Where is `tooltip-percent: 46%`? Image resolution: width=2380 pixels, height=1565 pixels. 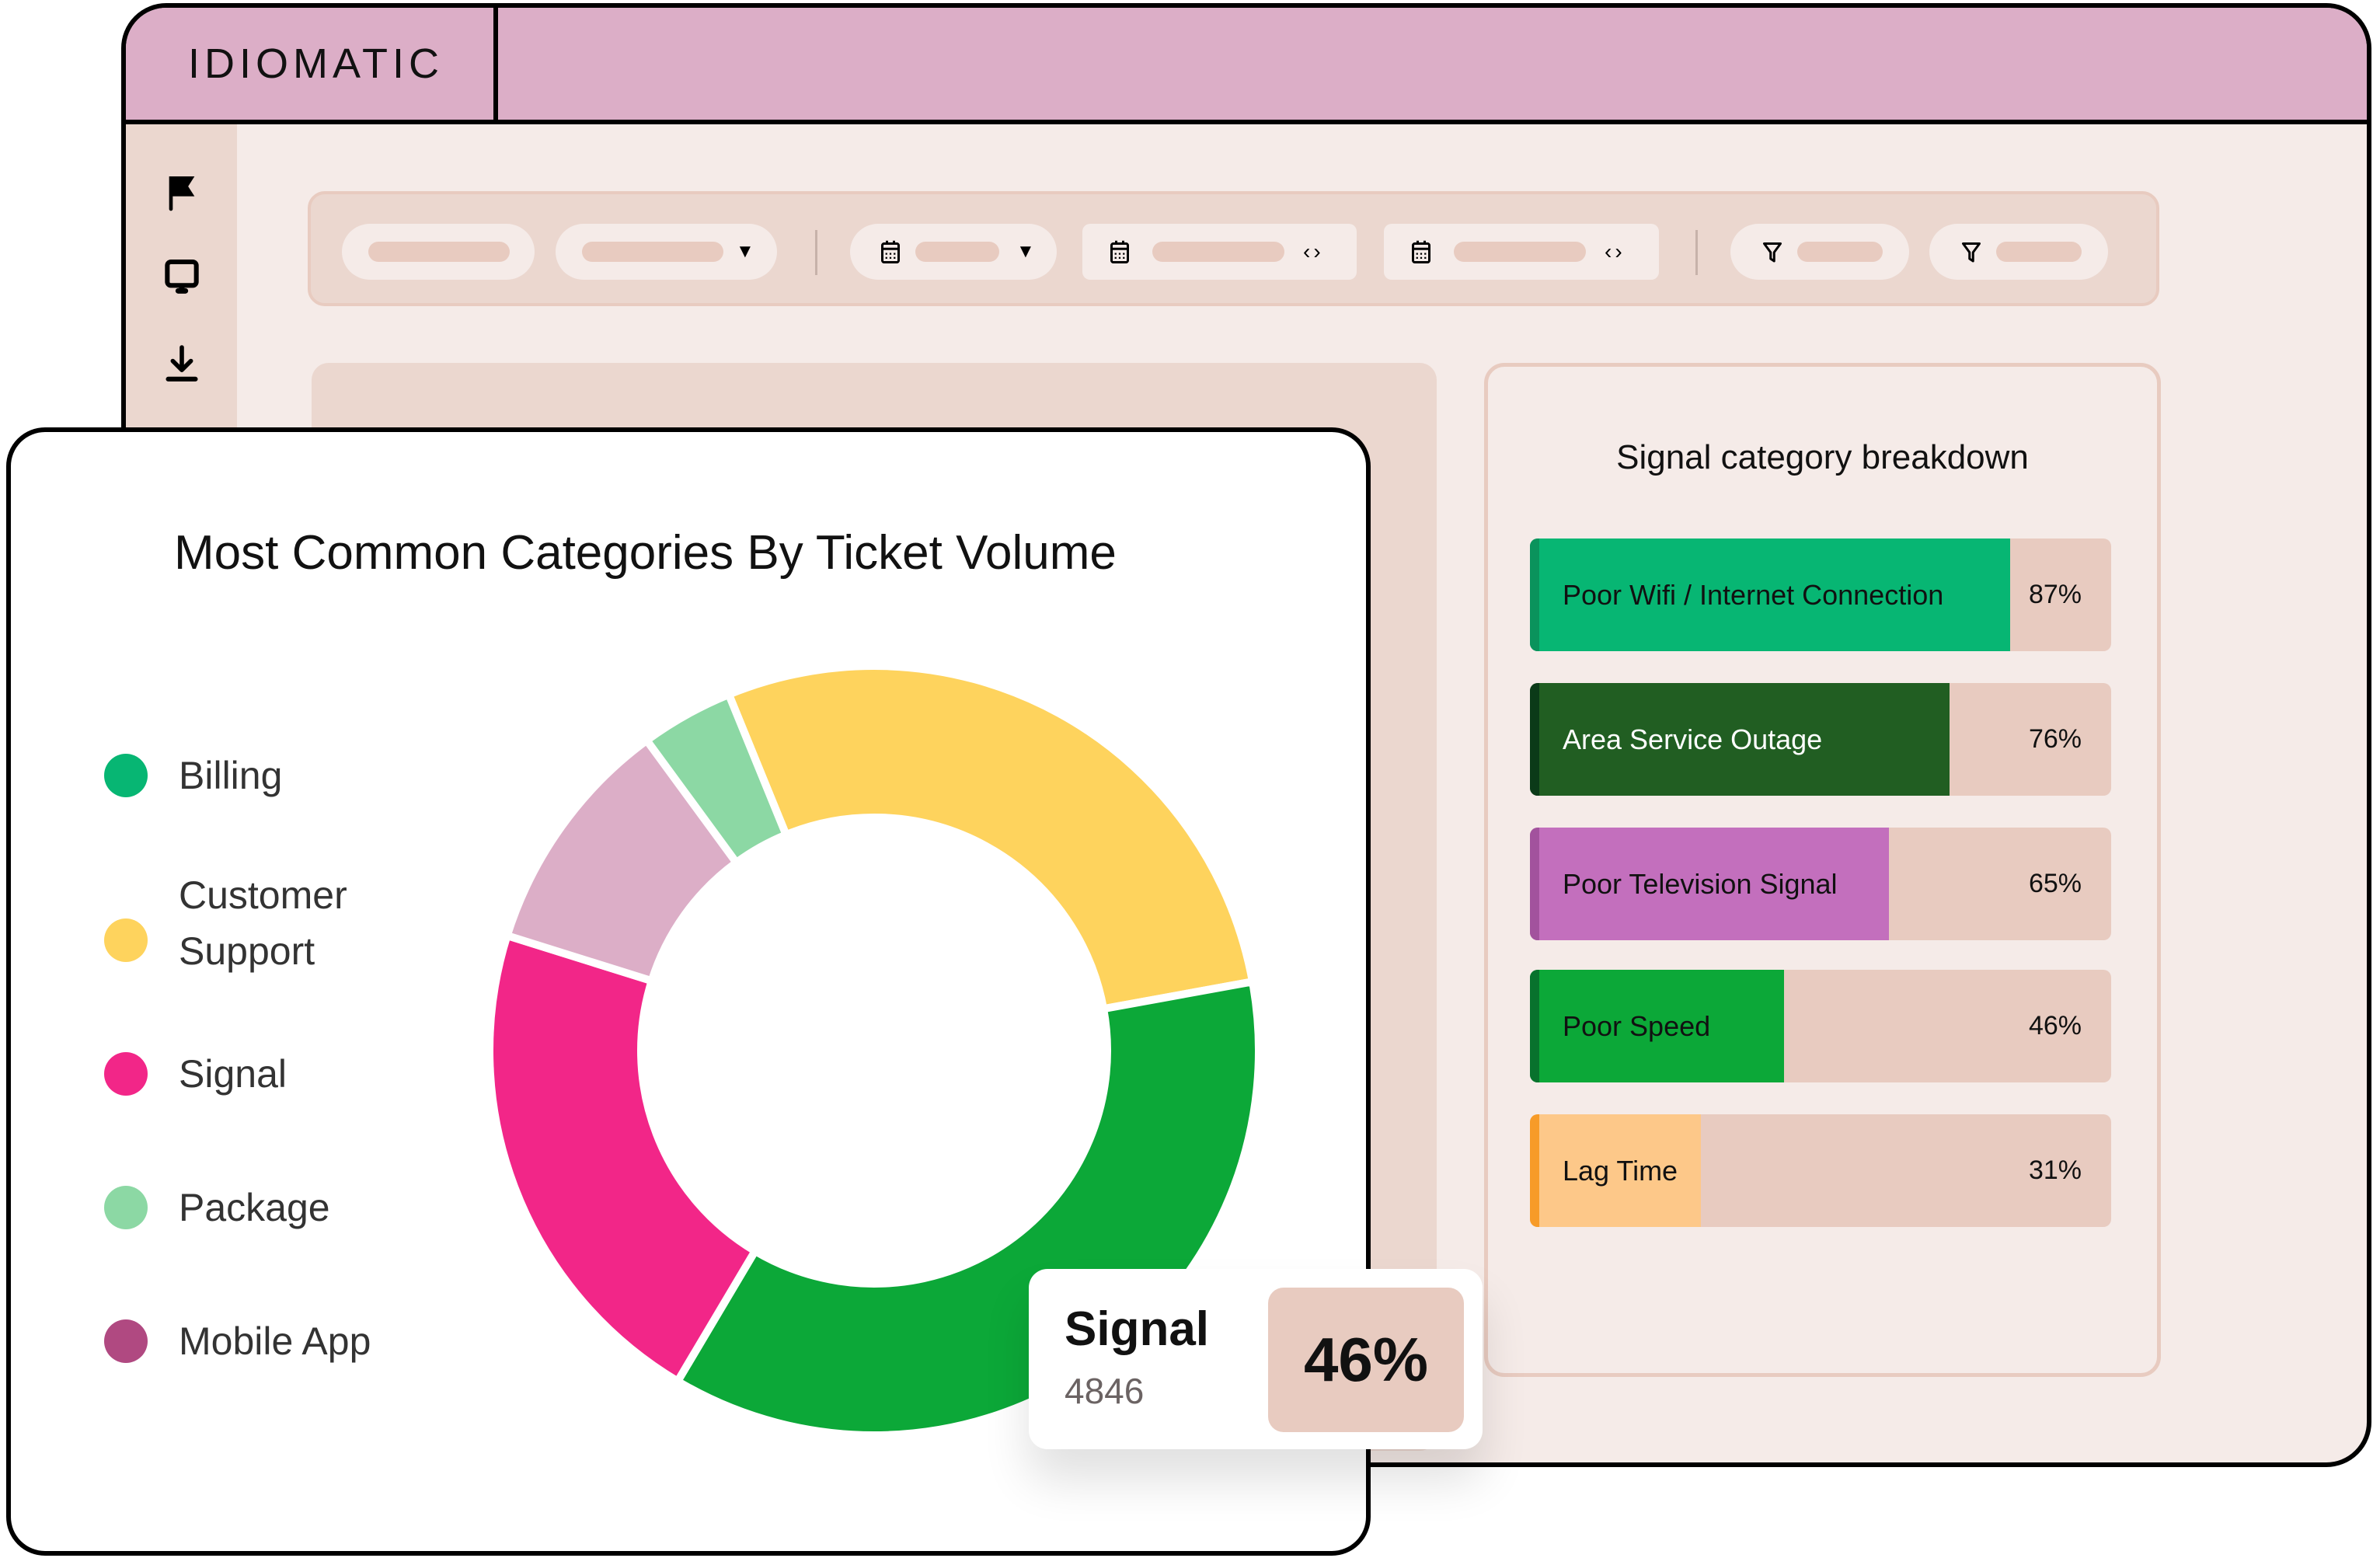 tooltip-percent: 46% is located at coordinates (1366, 1359).